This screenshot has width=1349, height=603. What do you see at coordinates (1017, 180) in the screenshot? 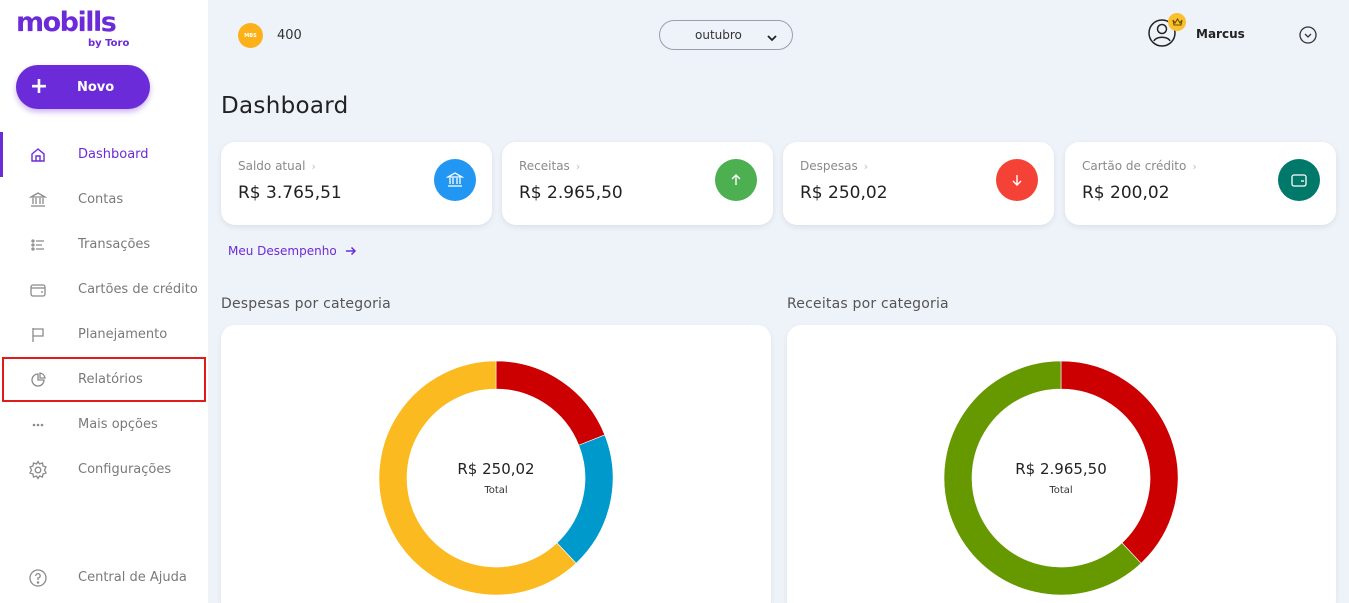
I see `arrow-down-icon` at bounding box center [1017, 180].